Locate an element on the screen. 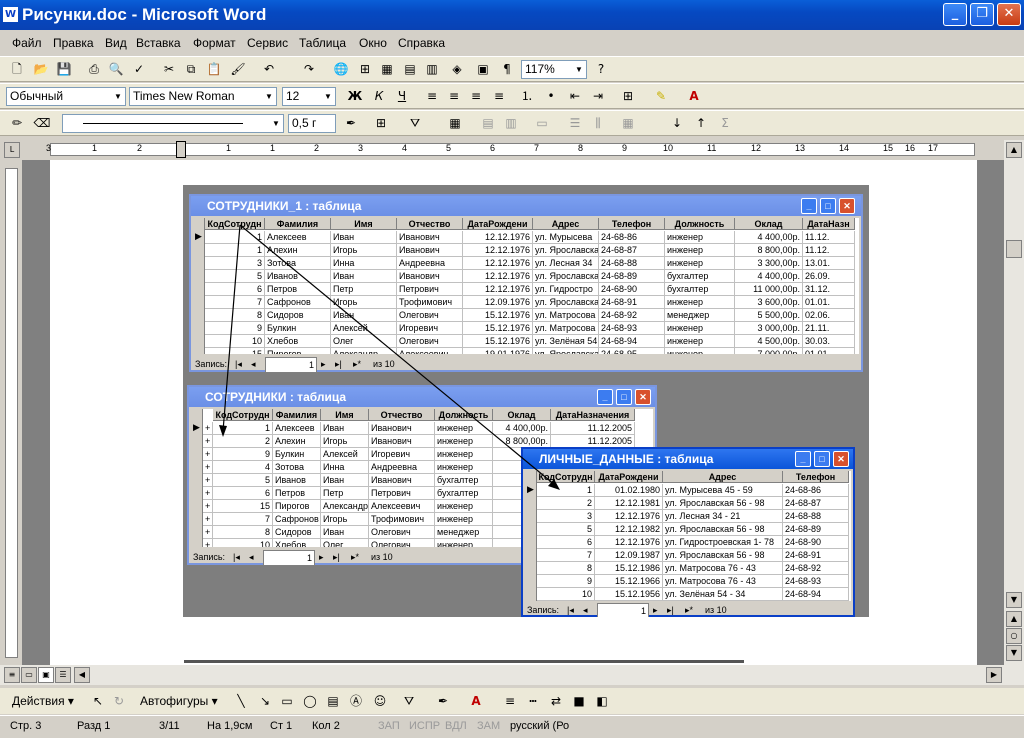  menu-insert: Вставка is located at coordinates (158, 43).